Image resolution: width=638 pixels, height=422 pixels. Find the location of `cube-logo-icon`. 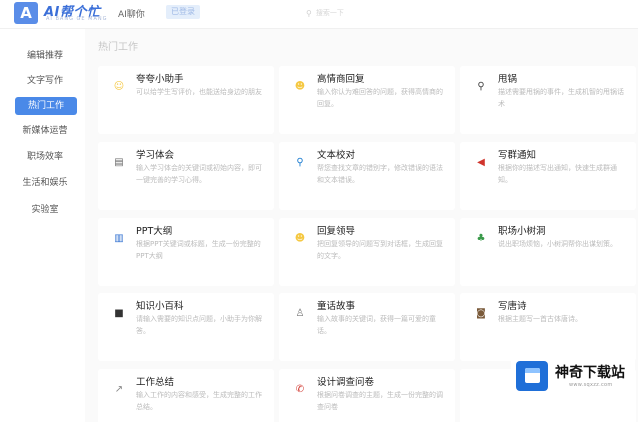

cube-logo-icon is located at coordinates (532, 376).